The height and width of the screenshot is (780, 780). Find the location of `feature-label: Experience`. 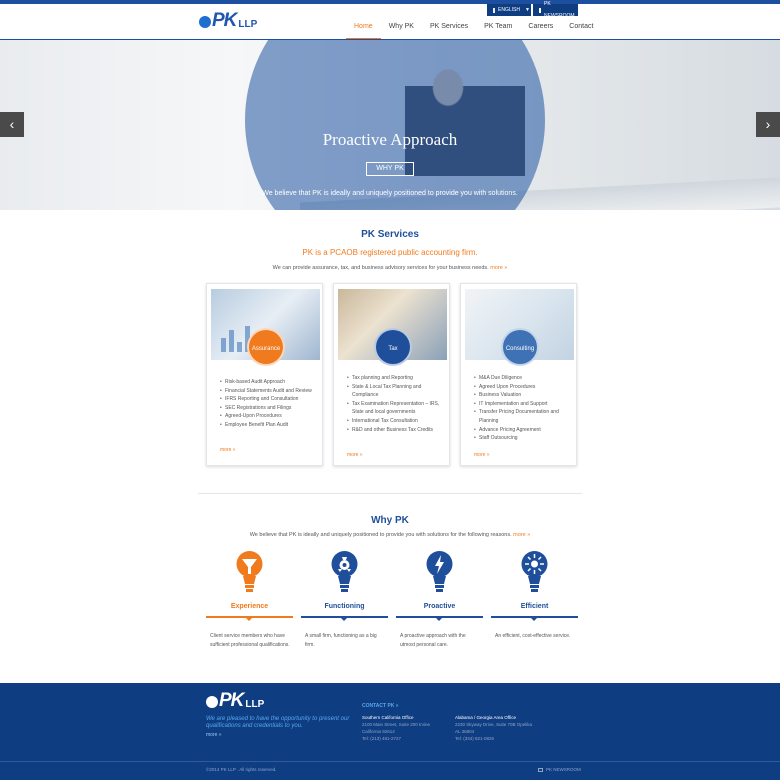

feature-label: Experience is located at coordinates (249, 606).